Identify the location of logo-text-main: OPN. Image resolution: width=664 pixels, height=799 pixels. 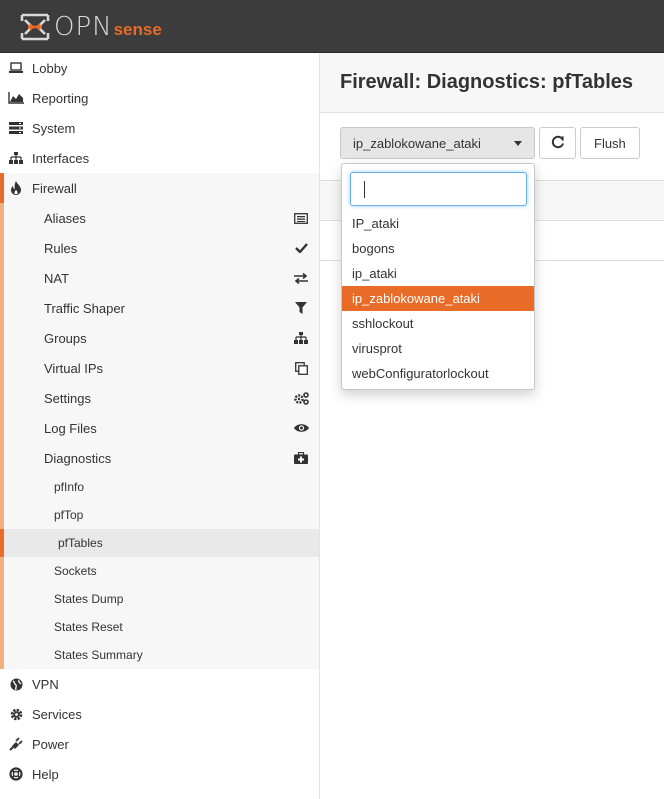
(83, 27).